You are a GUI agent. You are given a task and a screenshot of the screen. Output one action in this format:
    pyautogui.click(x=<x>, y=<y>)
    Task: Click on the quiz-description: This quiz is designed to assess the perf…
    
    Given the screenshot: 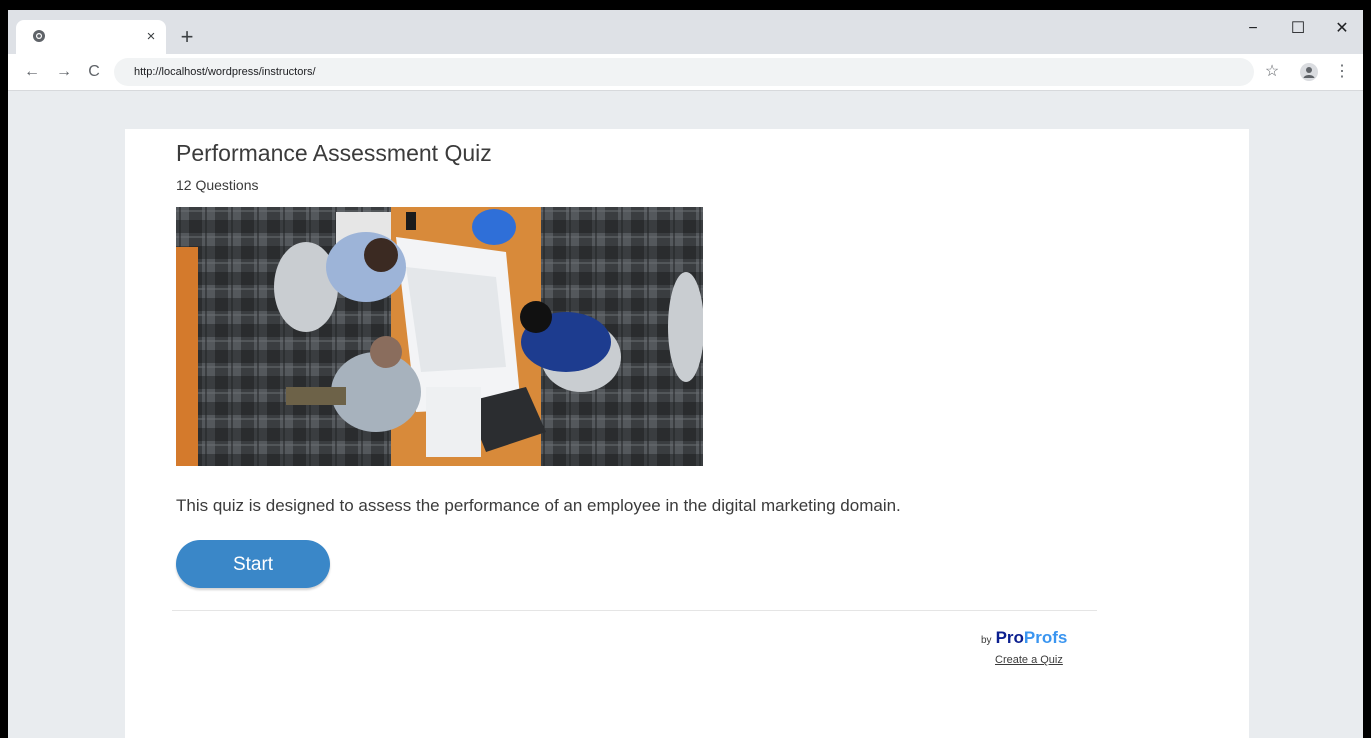 What is the action you would take?
    pyautogui.click(x=538, y=505)
    